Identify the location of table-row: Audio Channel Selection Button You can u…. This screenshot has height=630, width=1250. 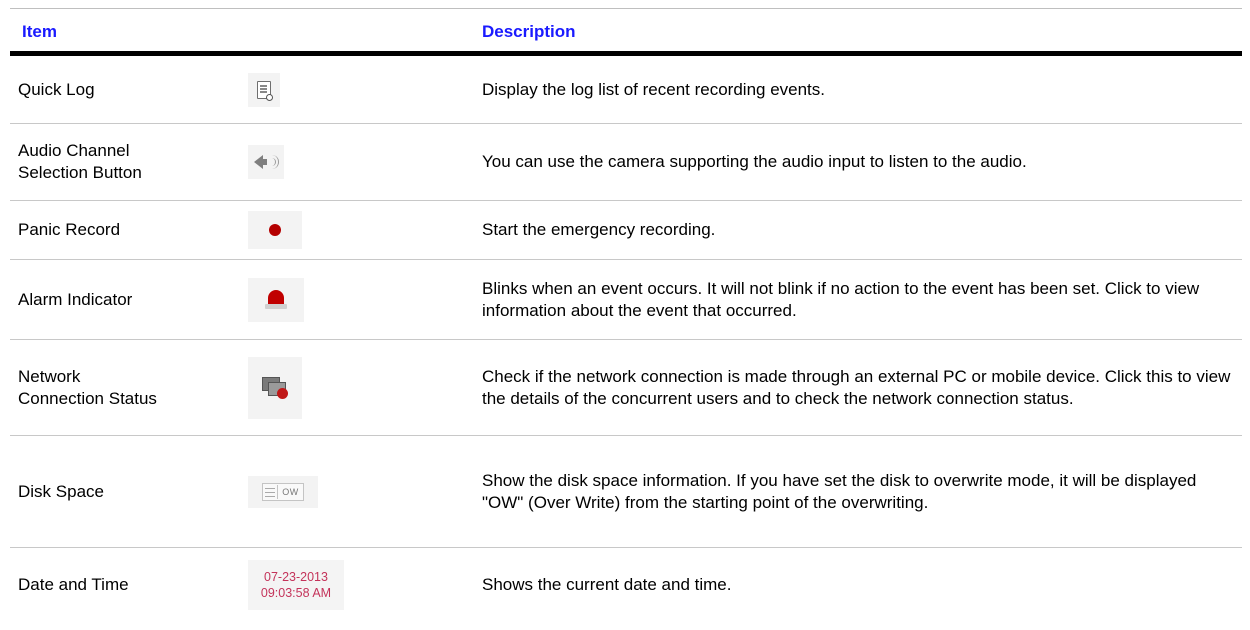
(626, 162).